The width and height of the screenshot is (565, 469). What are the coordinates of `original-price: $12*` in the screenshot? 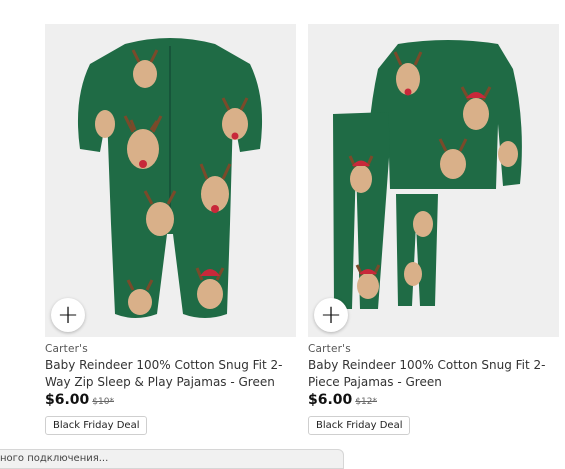 It's located at (366, 402).